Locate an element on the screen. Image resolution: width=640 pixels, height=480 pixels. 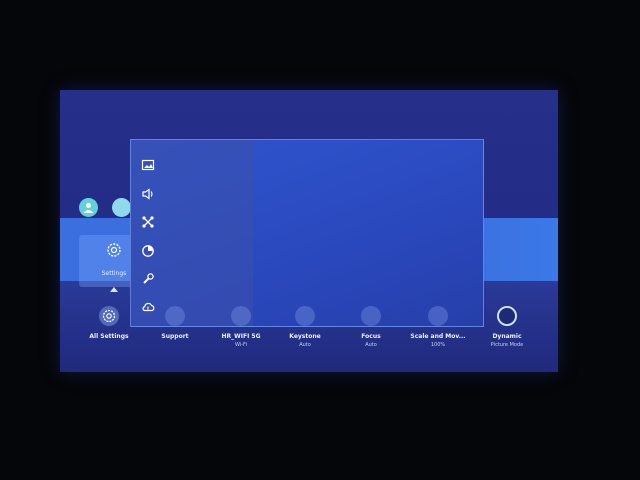
quick-item-support: Support is located at coordinates (175, 324).